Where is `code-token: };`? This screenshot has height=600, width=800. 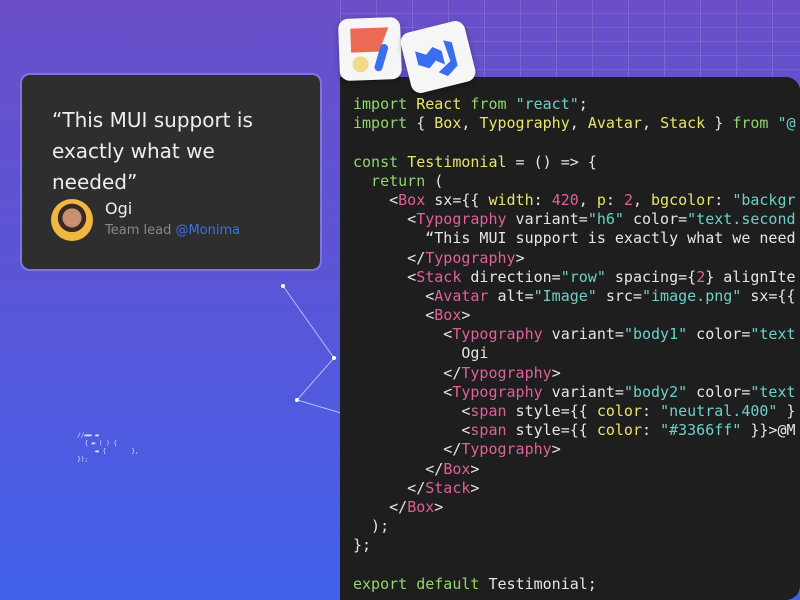 code-token: }; is located at coordinates (362, 545).